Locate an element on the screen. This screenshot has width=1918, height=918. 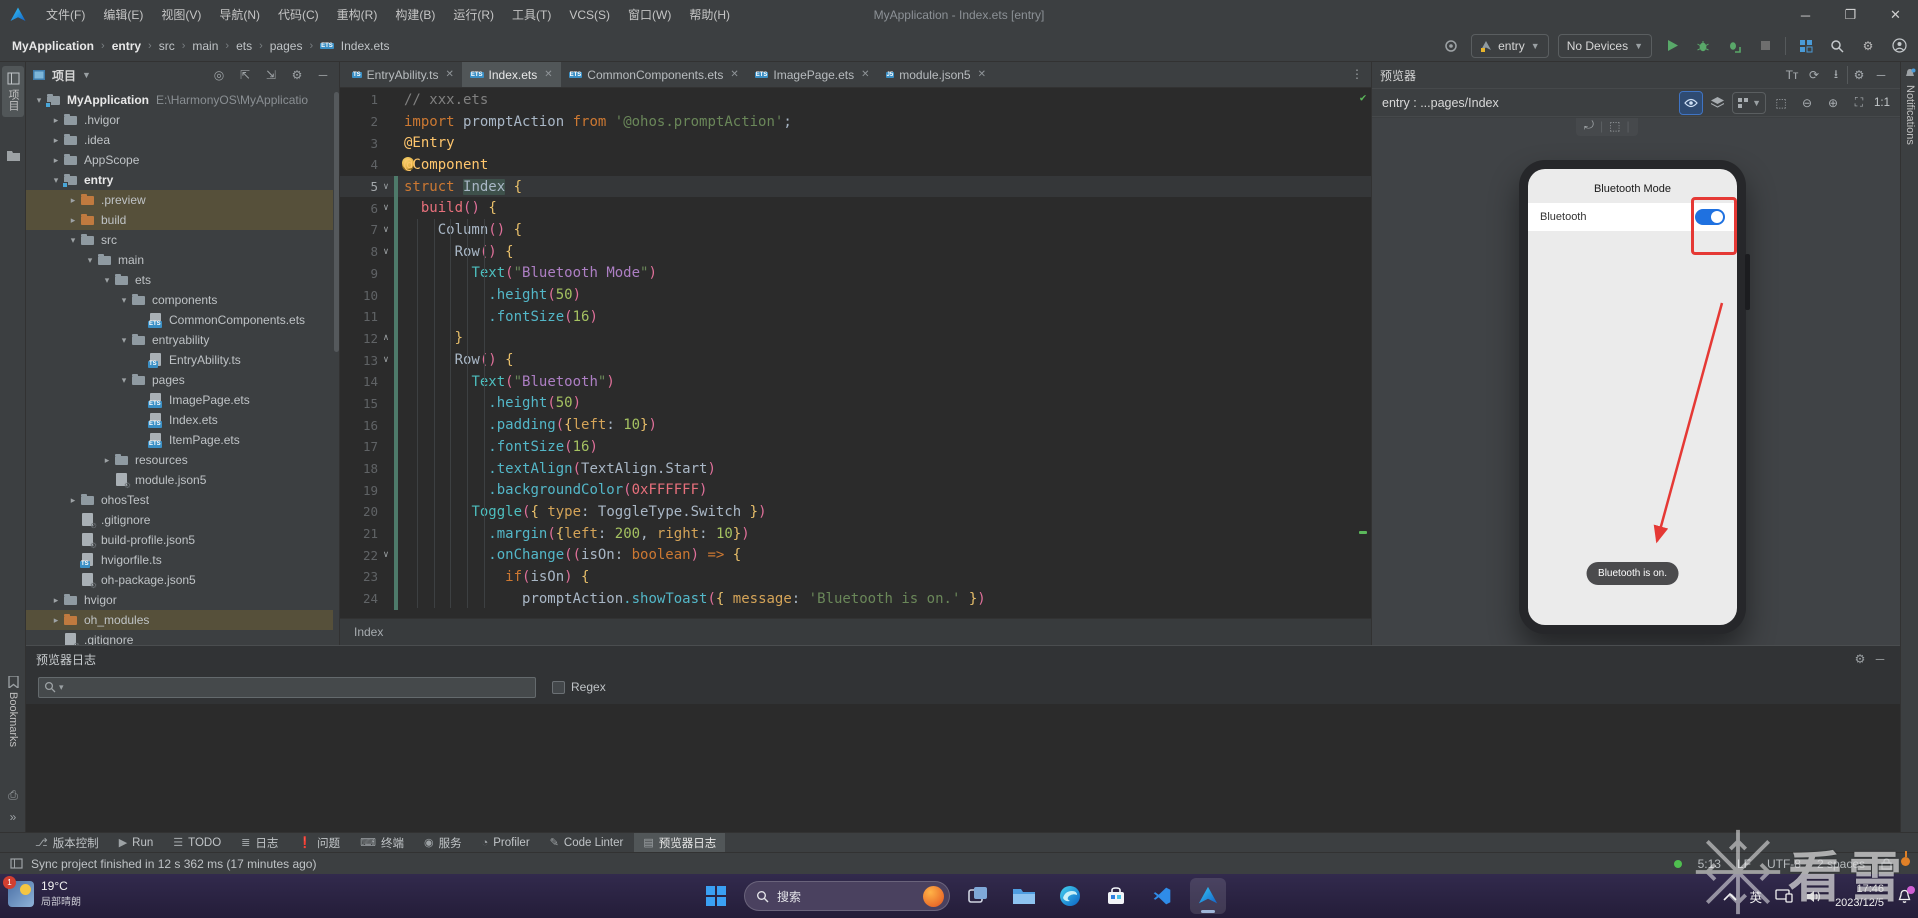
menu-item: 工具(T) is located at coordinates (531, 15).